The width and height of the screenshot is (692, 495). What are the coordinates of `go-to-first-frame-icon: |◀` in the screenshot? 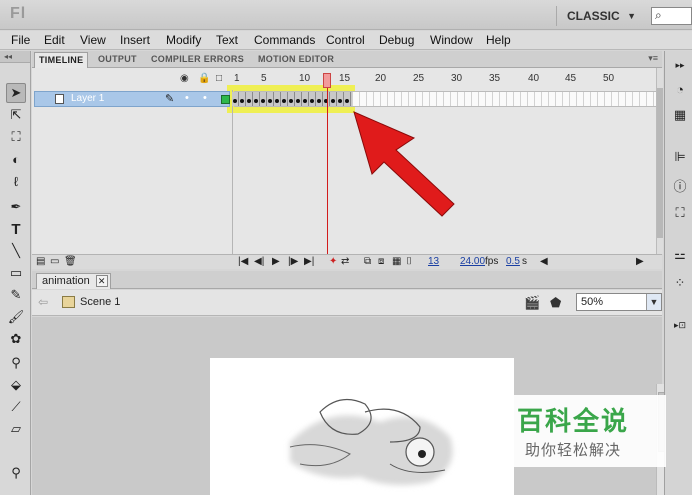 It's located at (243, 261).